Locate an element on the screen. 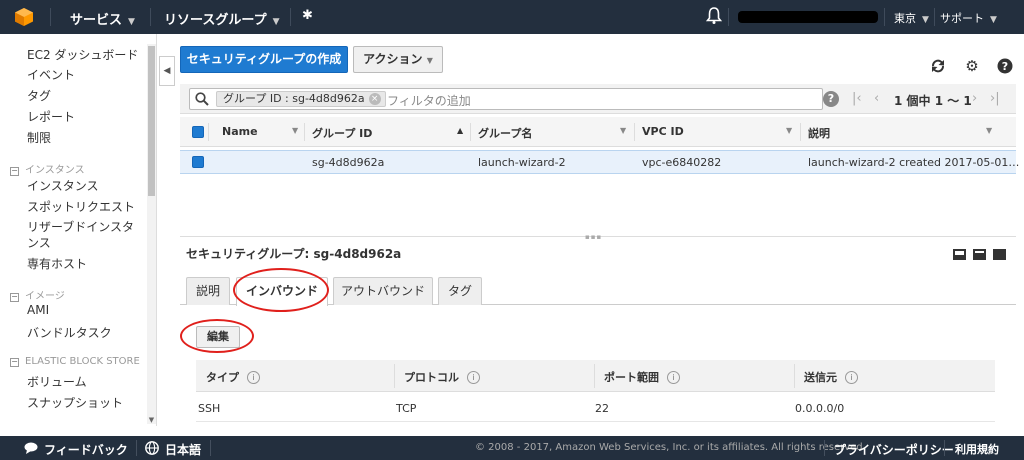  tab-outbound: アウトバウンド is located at coordinates (383, 291).